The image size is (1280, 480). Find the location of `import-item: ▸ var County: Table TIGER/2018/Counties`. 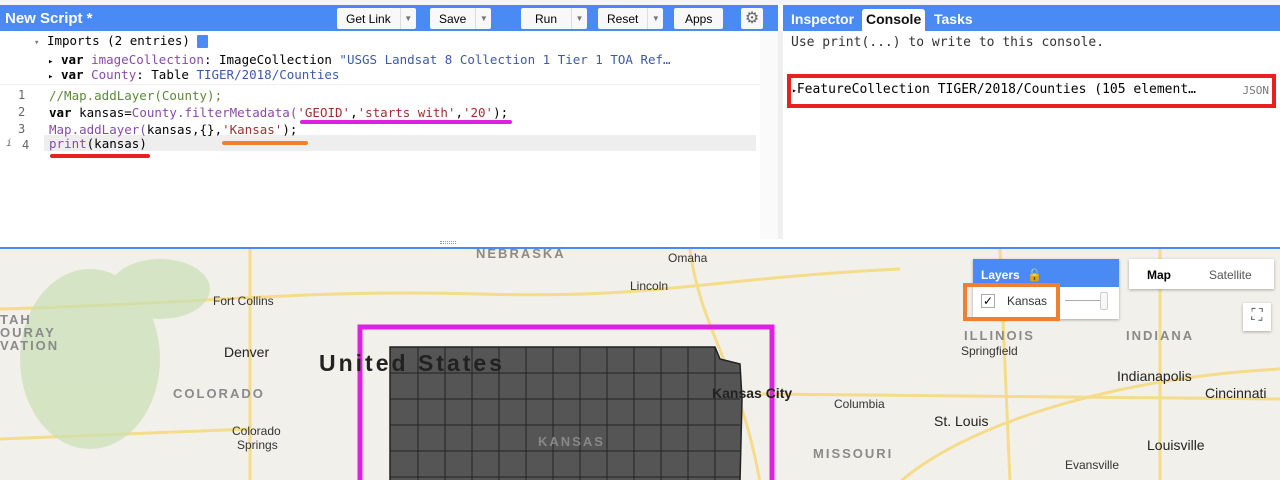

import-item: ▸ var County: Table TIGER/2018/Counties is located at coordinates (193, 74).